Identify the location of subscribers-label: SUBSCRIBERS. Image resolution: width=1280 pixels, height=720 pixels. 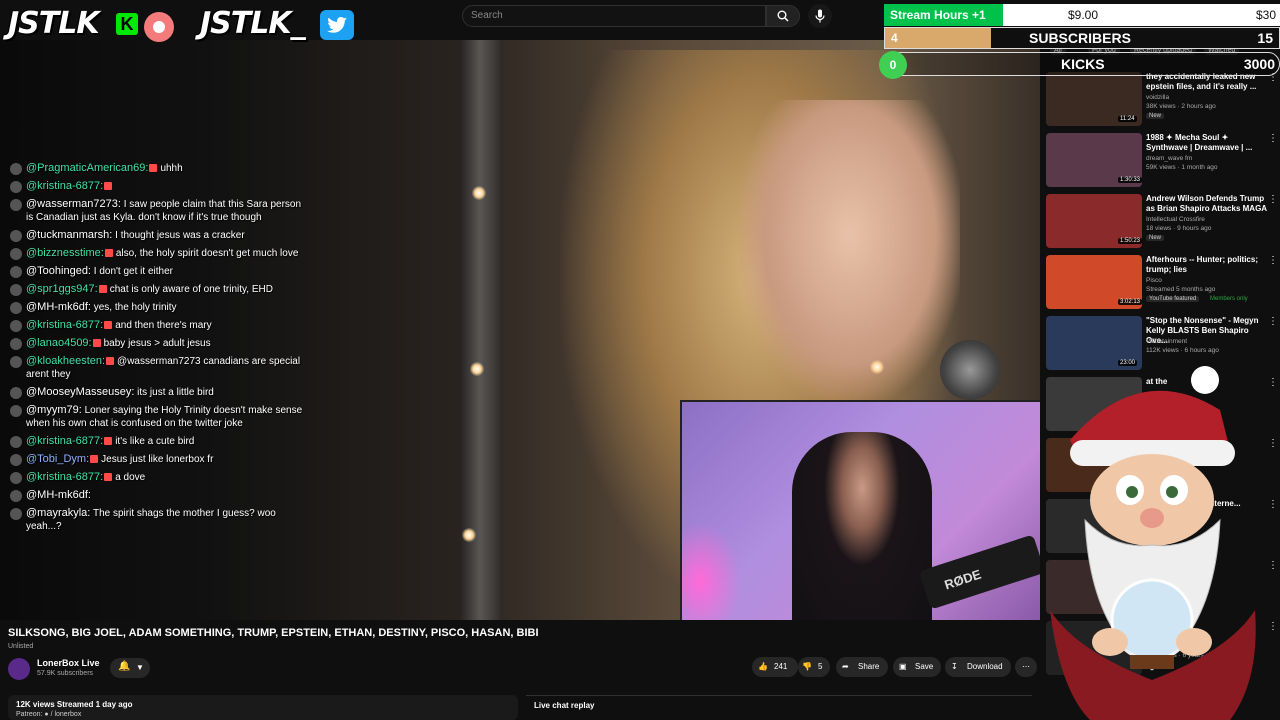
(1080, 38).